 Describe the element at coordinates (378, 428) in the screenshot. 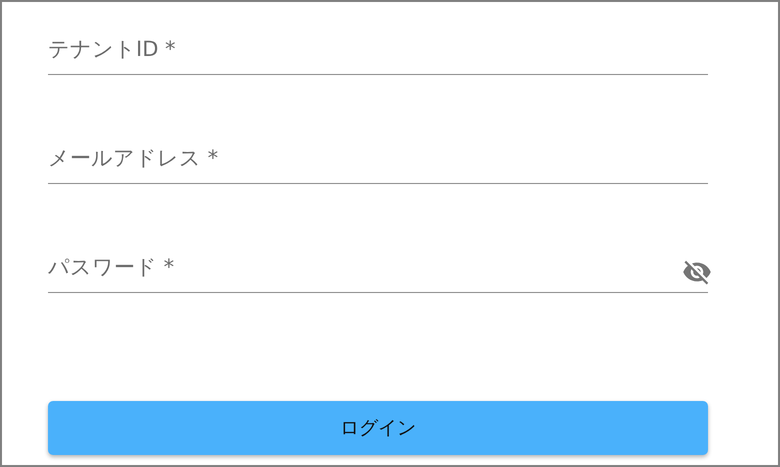

I see `login-button: ログイン` at that location.